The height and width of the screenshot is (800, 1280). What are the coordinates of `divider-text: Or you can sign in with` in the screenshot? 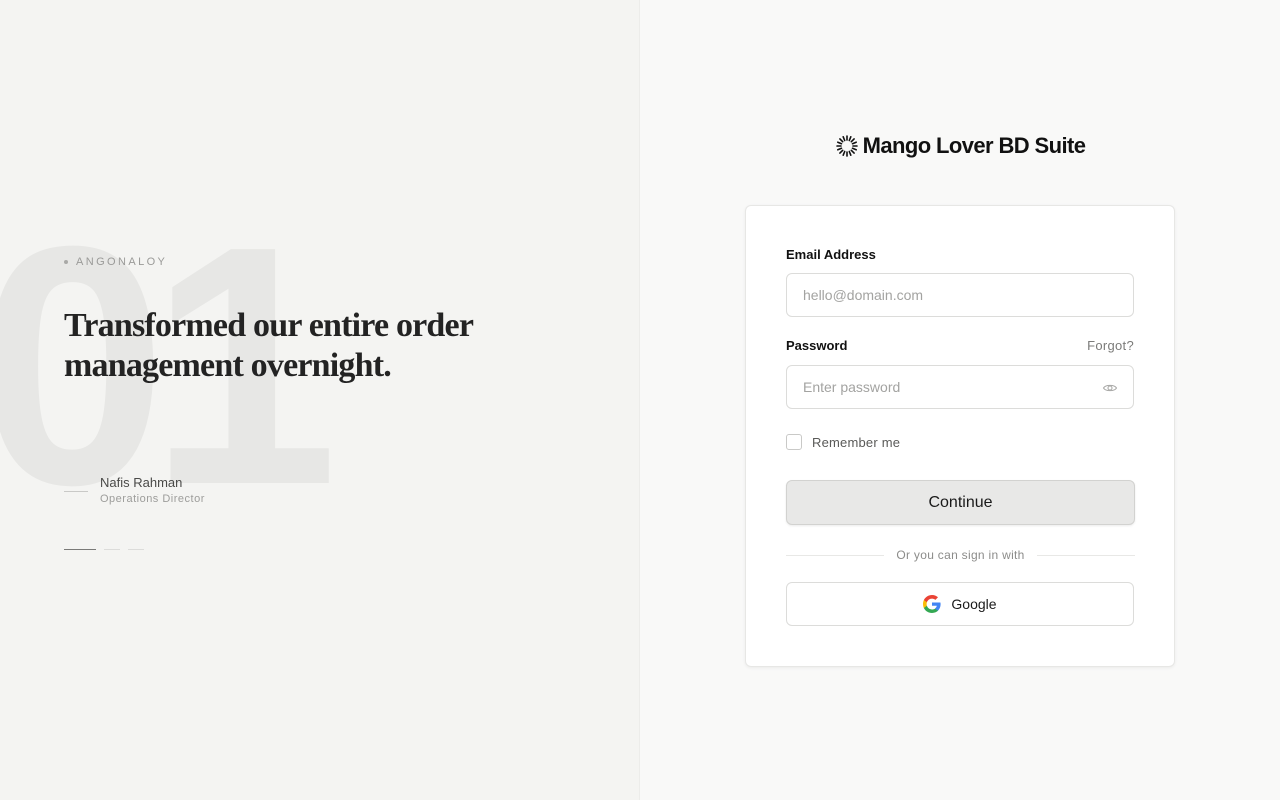 It's located at (960, 555).